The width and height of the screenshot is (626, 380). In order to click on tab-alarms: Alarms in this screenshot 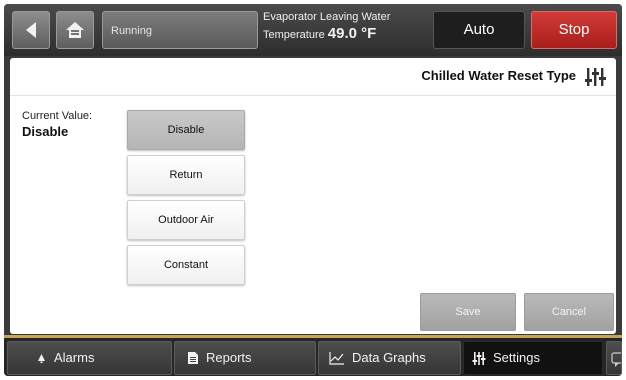, I will do `click(89, 358)`.